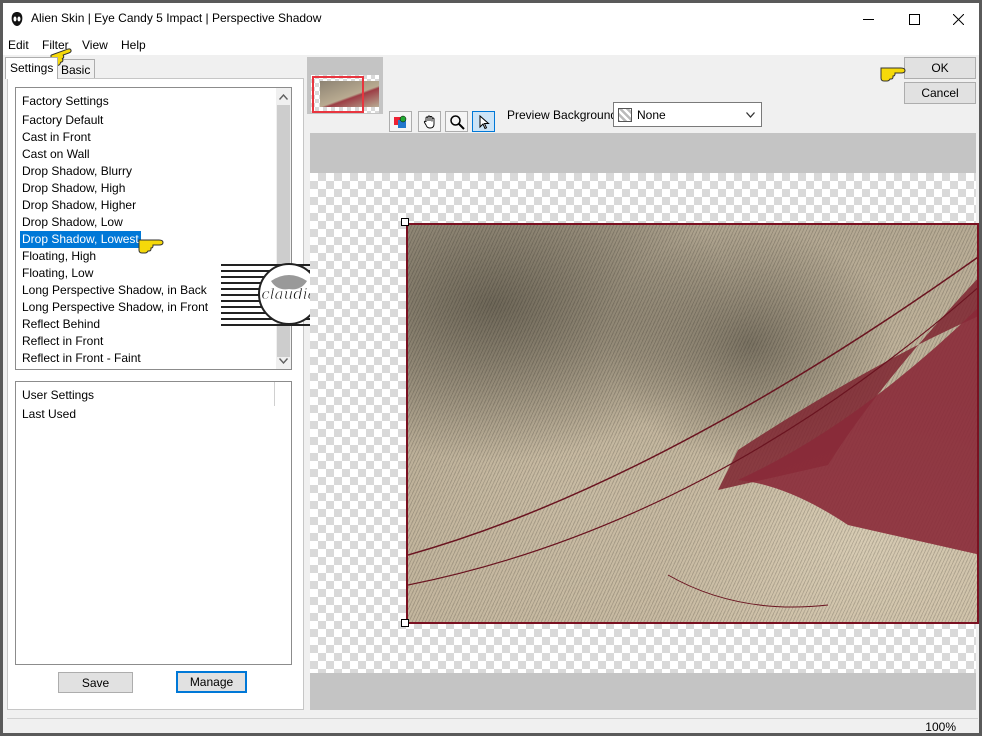  Describe the element at coordinates (940, 93) in the screenshot. I see `cancel-button: Cancel` at that location.